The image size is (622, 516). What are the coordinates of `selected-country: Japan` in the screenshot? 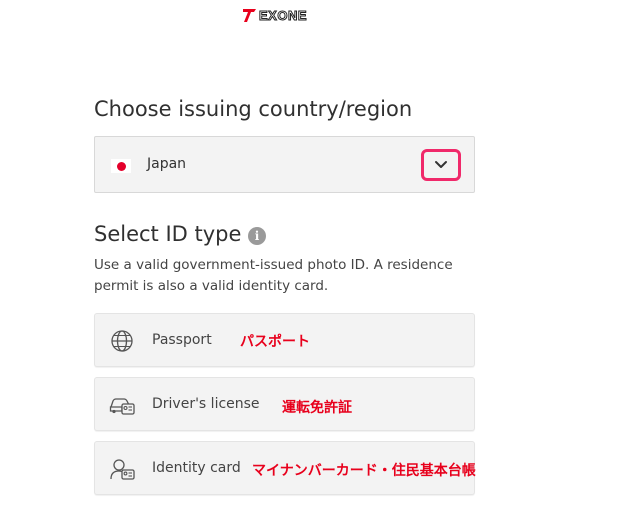 It's located at (167, 164).